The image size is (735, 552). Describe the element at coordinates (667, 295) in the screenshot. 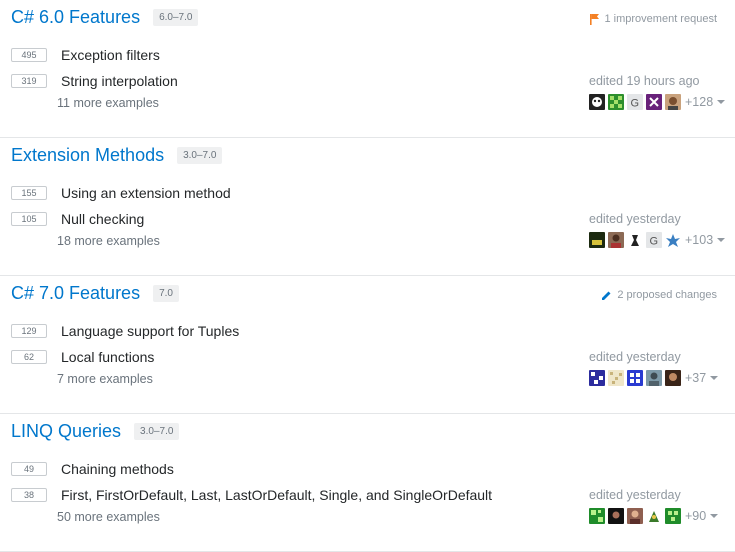

I see `request-text: 2 proposed changes` at that location.